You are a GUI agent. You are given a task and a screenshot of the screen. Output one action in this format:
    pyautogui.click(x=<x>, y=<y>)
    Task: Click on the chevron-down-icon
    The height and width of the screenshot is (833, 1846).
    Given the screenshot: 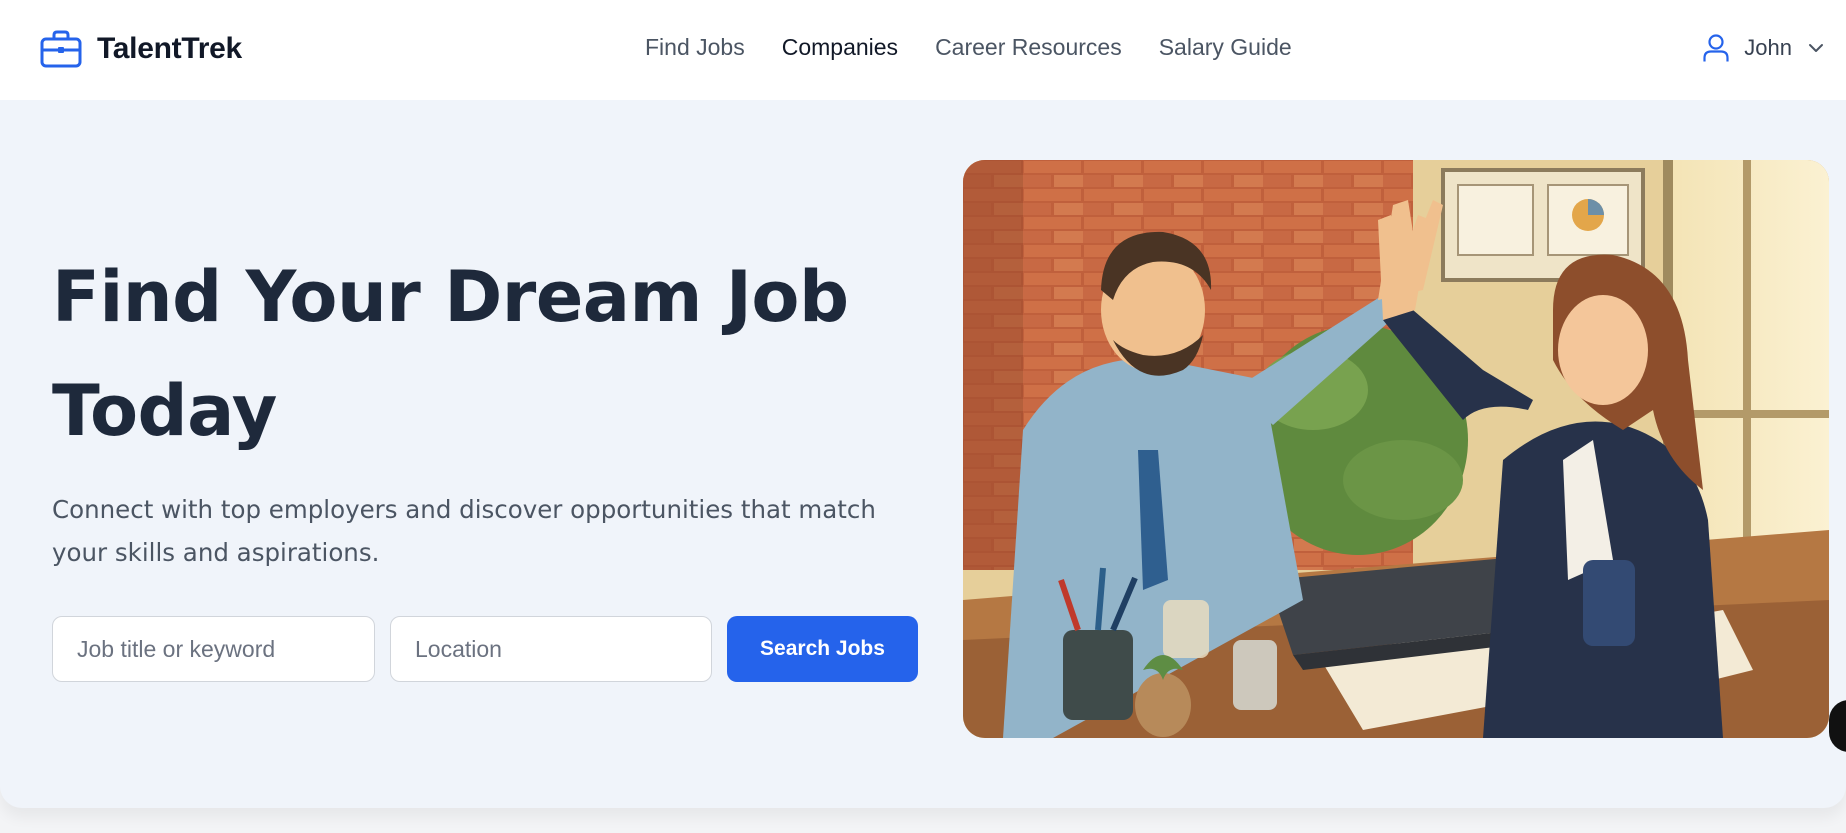 What is the action you would take?
    pyautogui.click(x=1816, y=48)
    